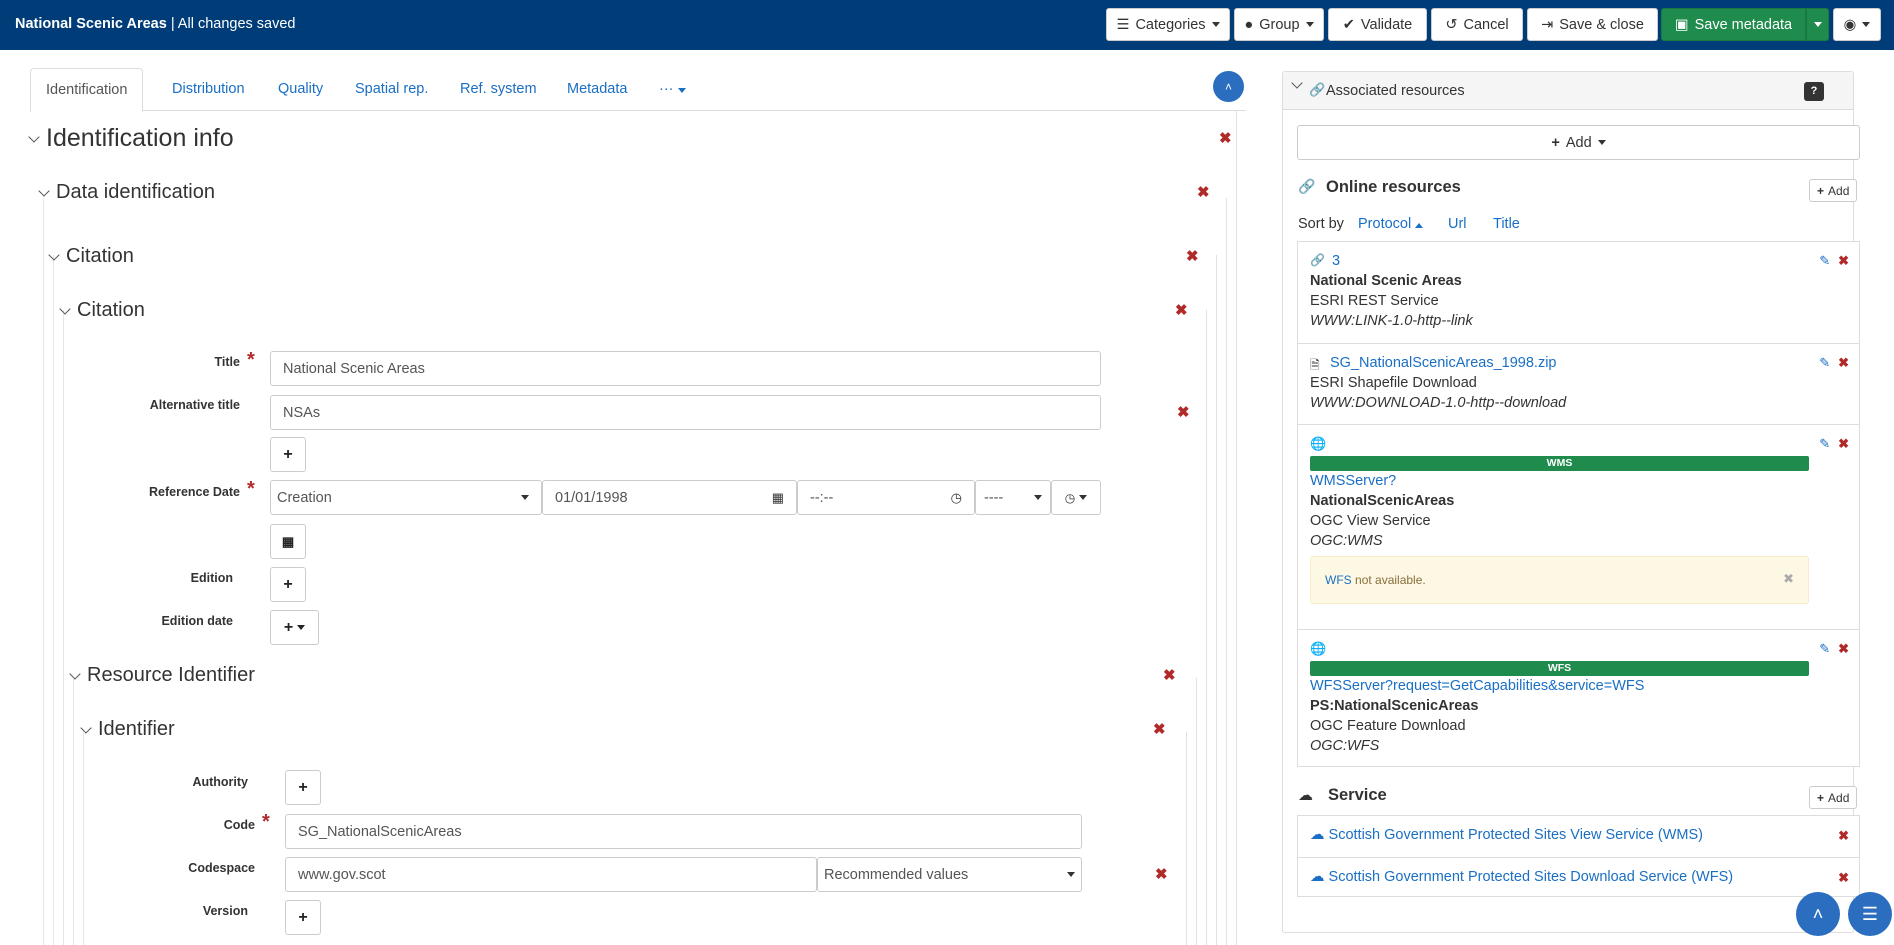  I want to click on chevron-up-icon: ˄, so click(1818, 913).